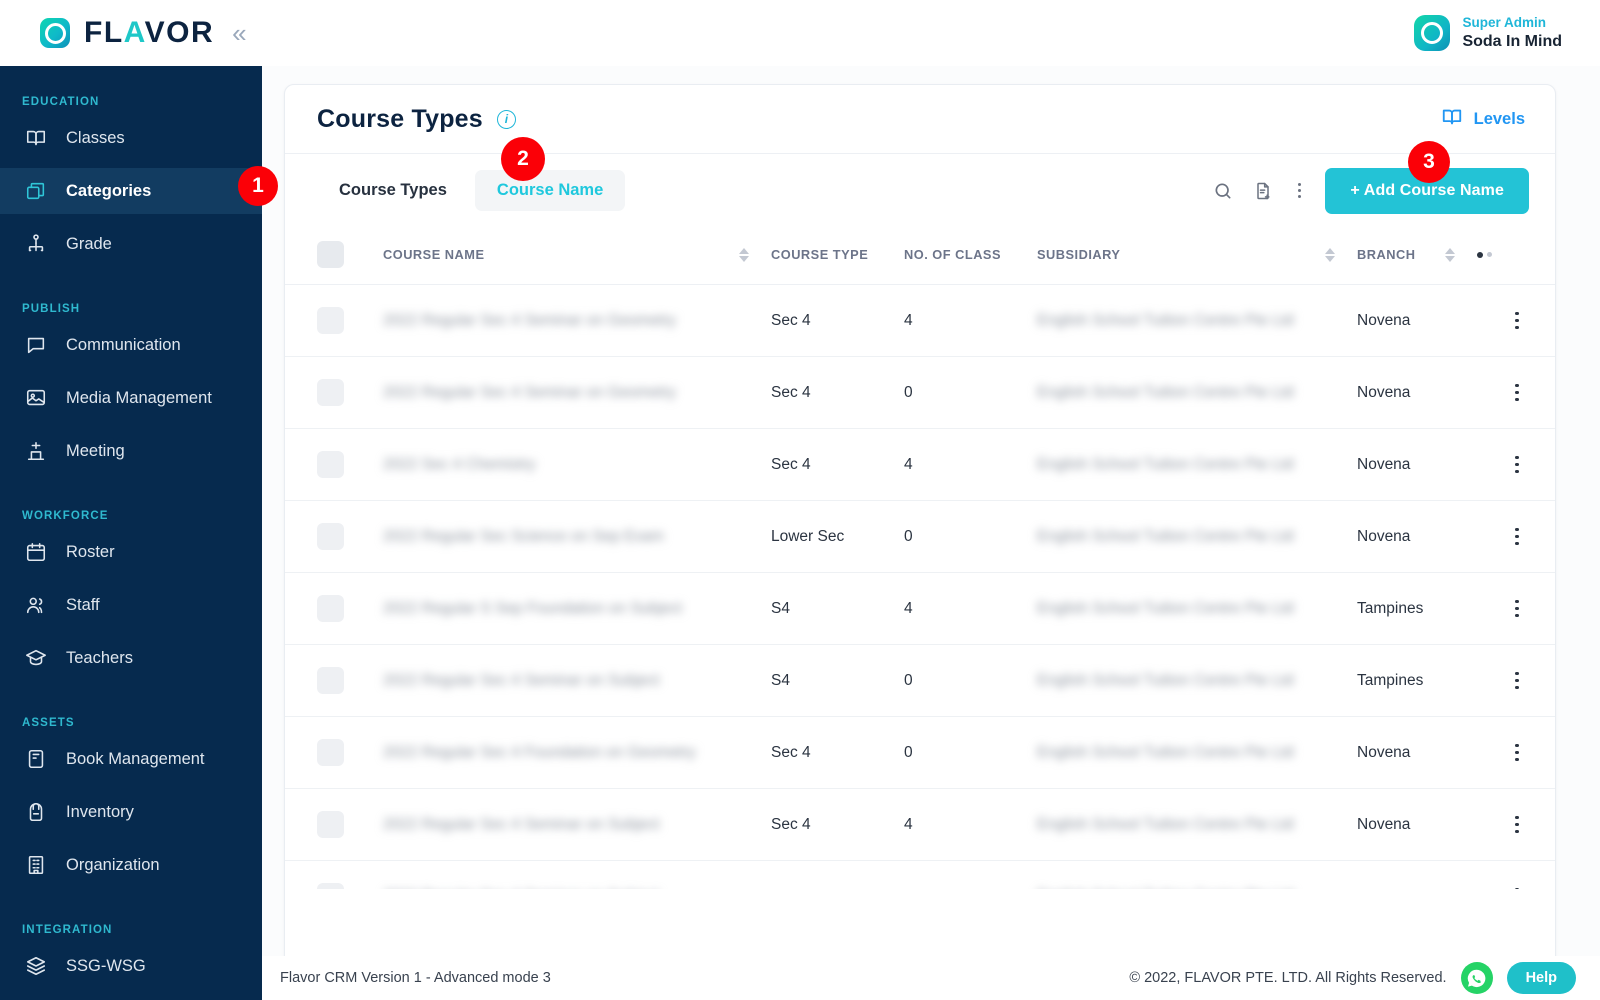 This screenshot has width=1600, height=1000. Describe the element at coordinates (393, 190) in the screenshot. I see `tab-course-types: Course Types` at that location.